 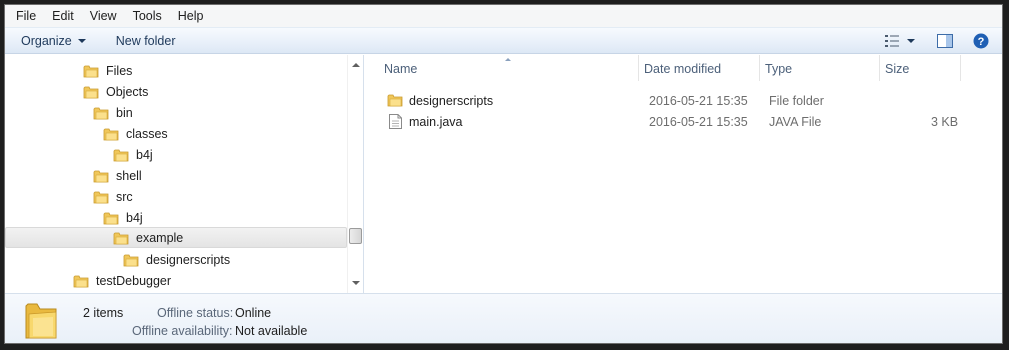 What do you see at coordinates (509, 68) in the screenshot?
I see `column-name: Name` at bounding box center [509, 68].